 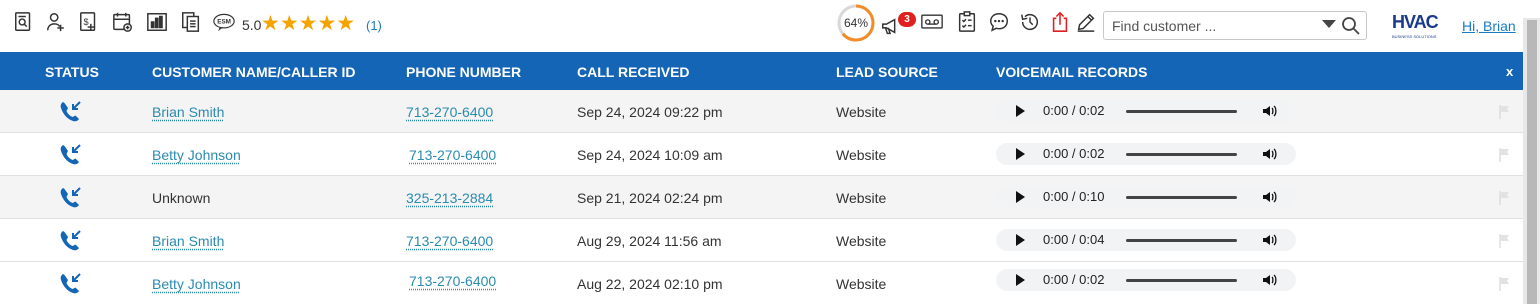 I want to click on company-logo: HVAC BUSINESS SOLUTIONS, so click(x=1417, y=27).